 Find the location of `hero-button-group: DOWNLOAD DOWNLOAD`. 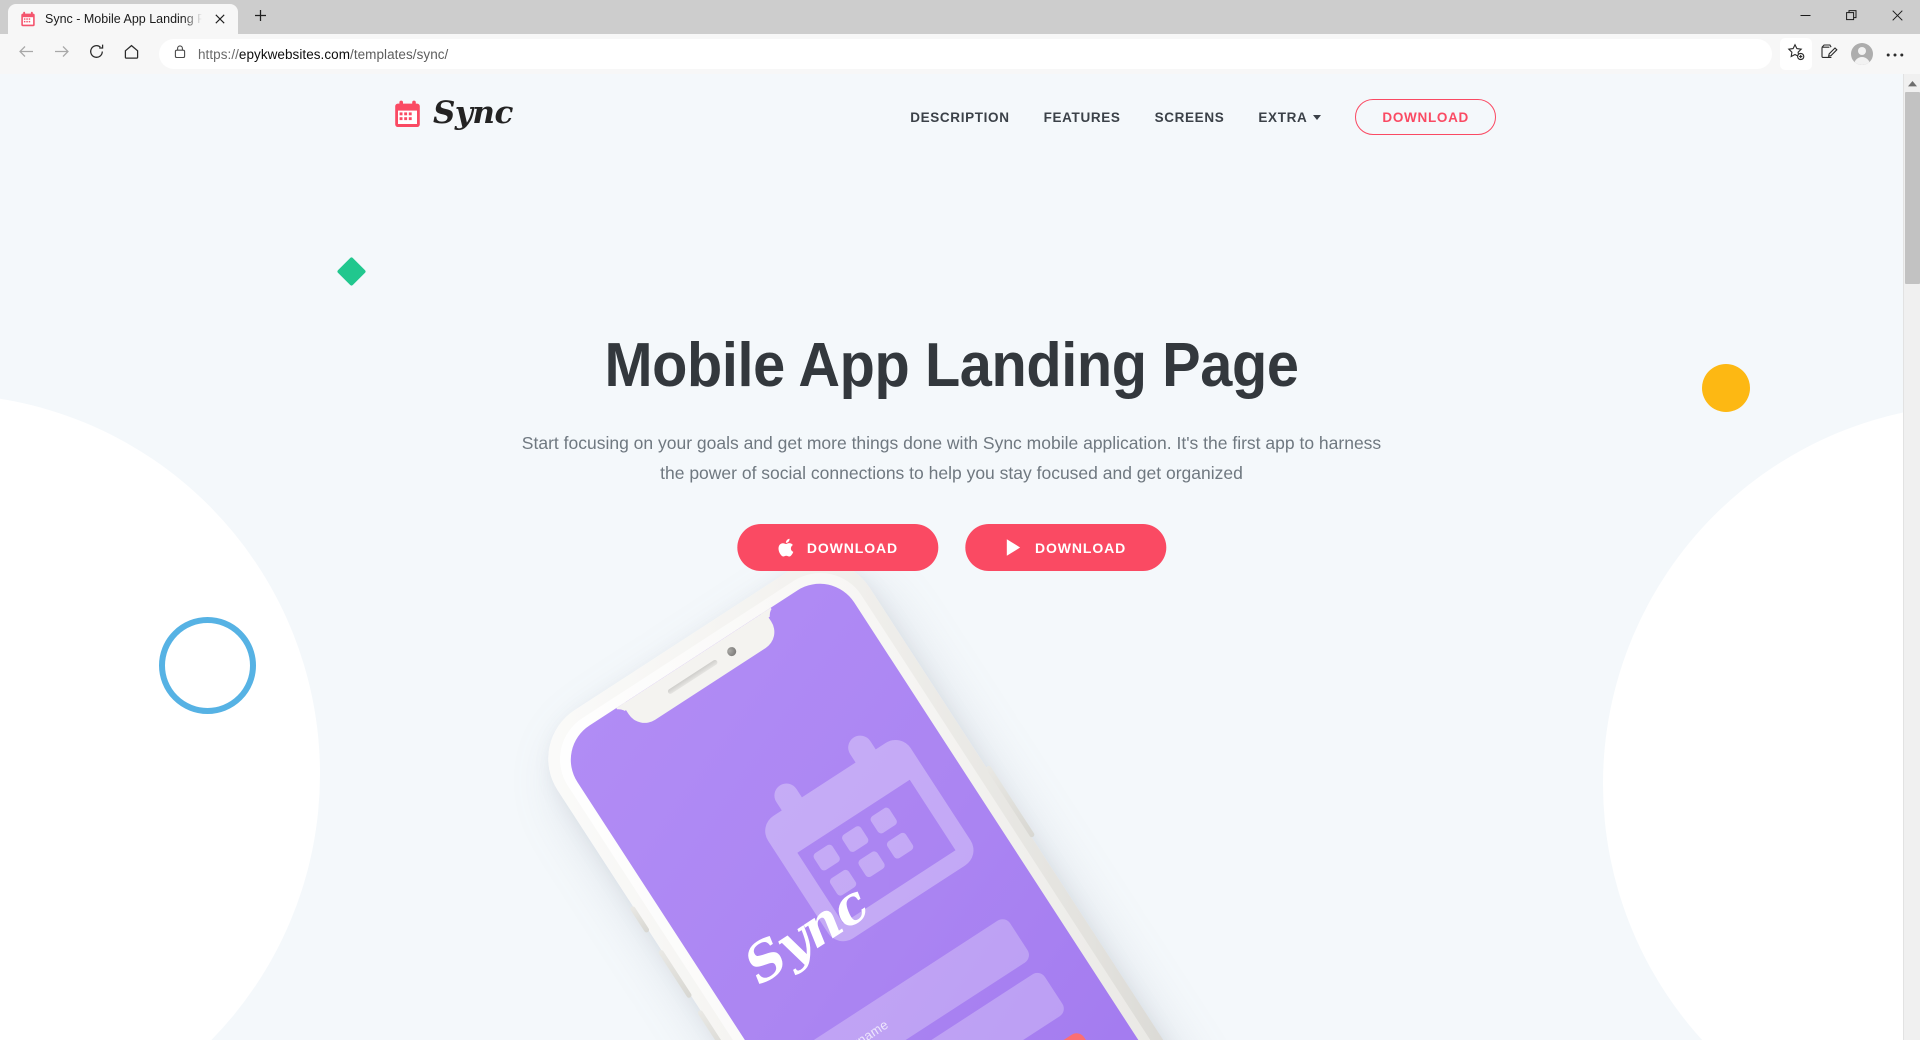

hero-button-group: DOWNLOAD DOWNLOAD is located at coordinates (951, 547).